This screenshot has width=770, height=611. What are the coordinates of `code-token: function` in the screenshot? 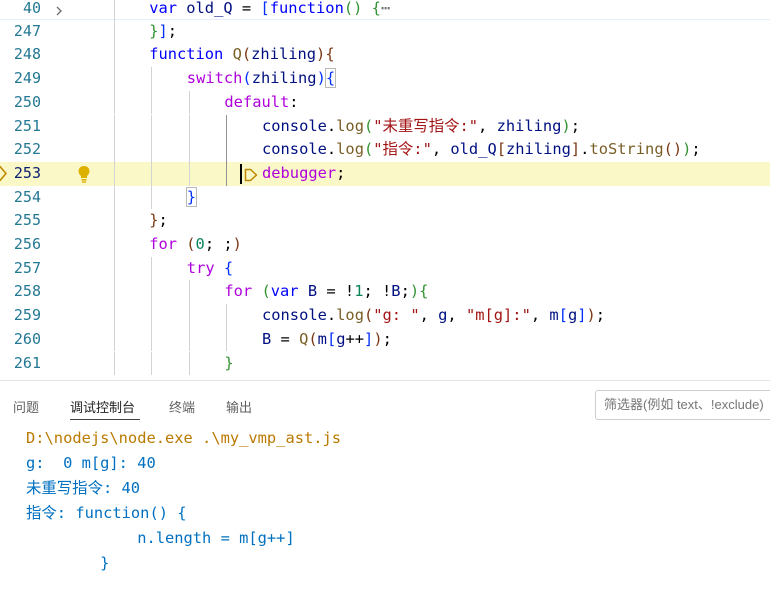 It's located at (191, 54).